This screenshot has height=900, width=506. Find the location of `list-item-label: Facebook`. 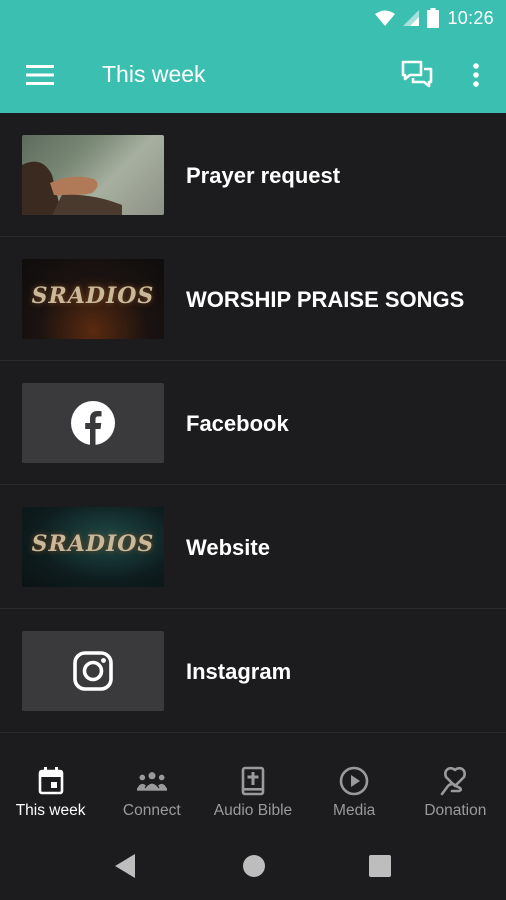

list-item-label: Facebook is located at coordinates (237, 423).